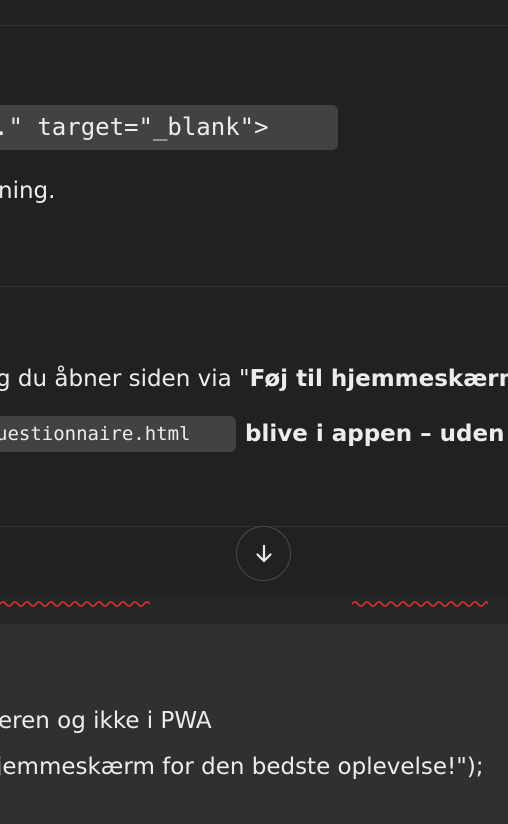 The height and width of the screenshot is (824, 508). What do you see at coordinates (169, 127) in the screenshot?
I see `inline-code-anchor-tag: ." target="_blank">` at bounding box center [169, 127].